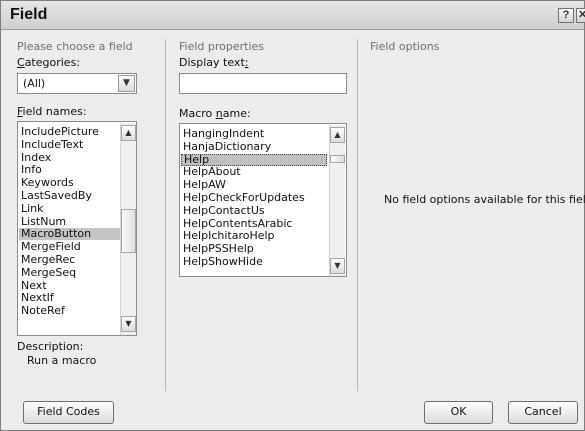 Image resolution: width=585 pixels, height=431 pixels. What do you see at coordinates (237, 223) in the screenshot?
I see `list-item: HelpContentsArabic` at bounding box center [237, 223].